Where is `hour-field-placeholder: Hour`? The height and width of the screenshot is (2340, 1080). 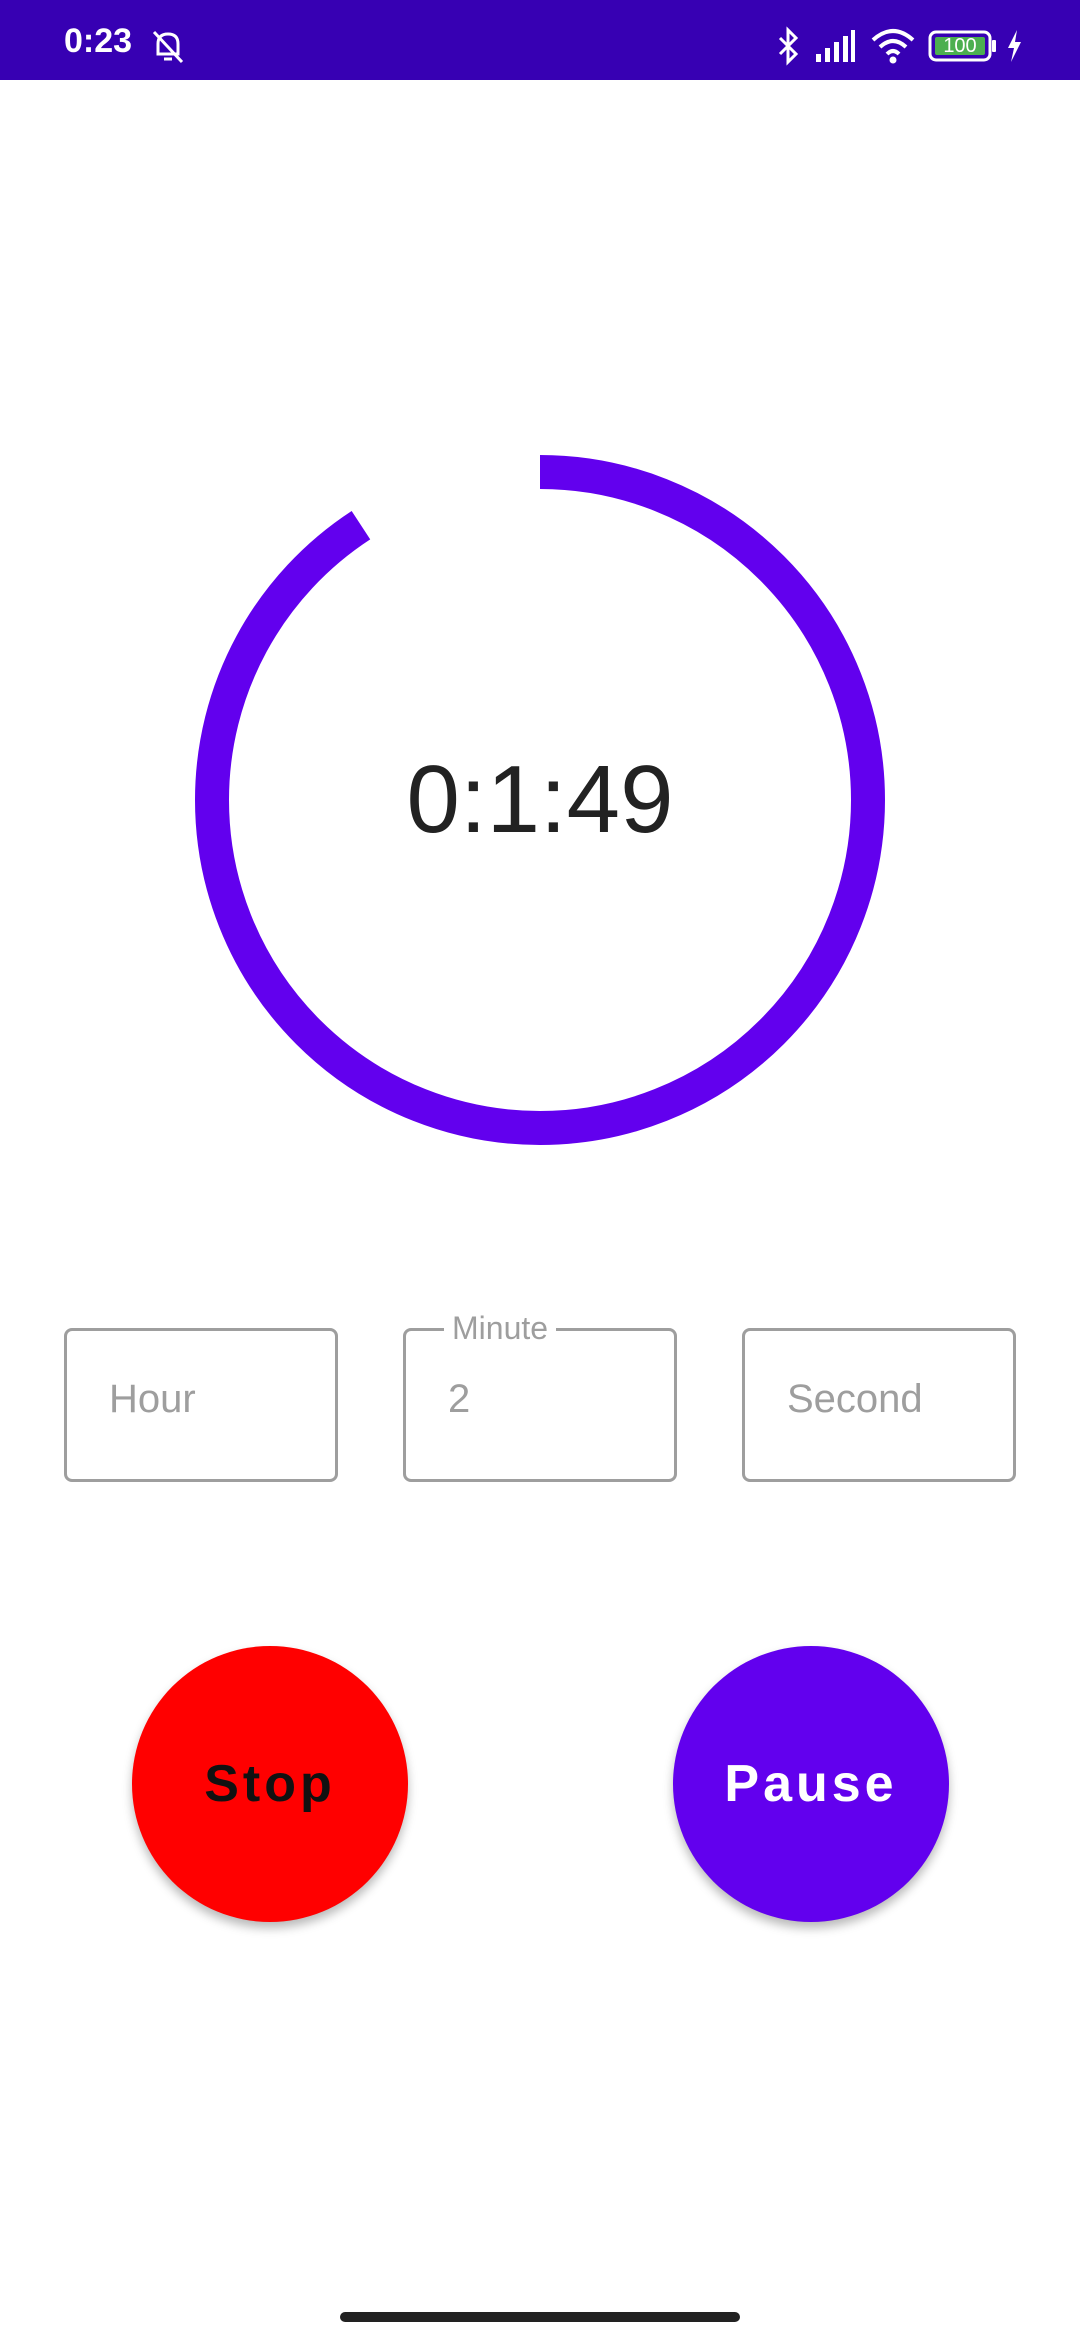
hour-field-placeholder: Hour is located at coordinates (152, 1399).